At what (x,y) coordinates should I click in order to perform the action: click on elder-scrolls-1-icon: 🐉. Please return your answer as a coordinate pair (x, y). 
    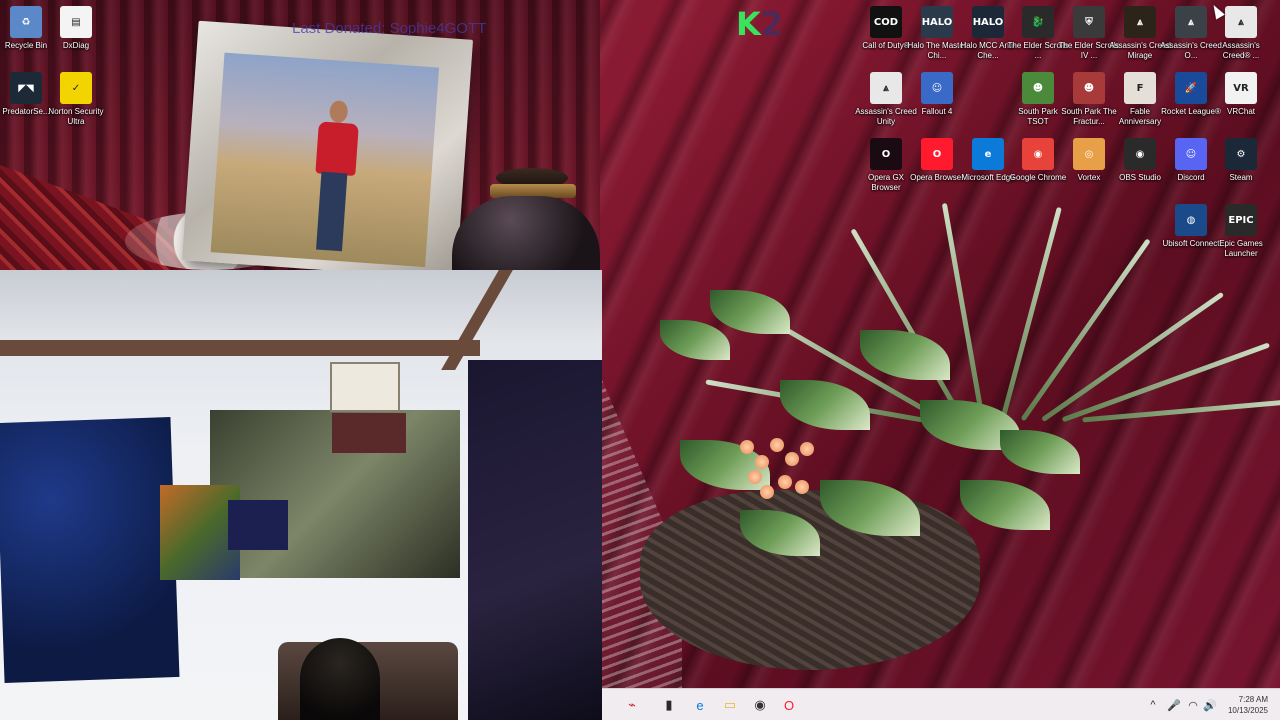
    Looking at the image, I should click on (1038, 22).